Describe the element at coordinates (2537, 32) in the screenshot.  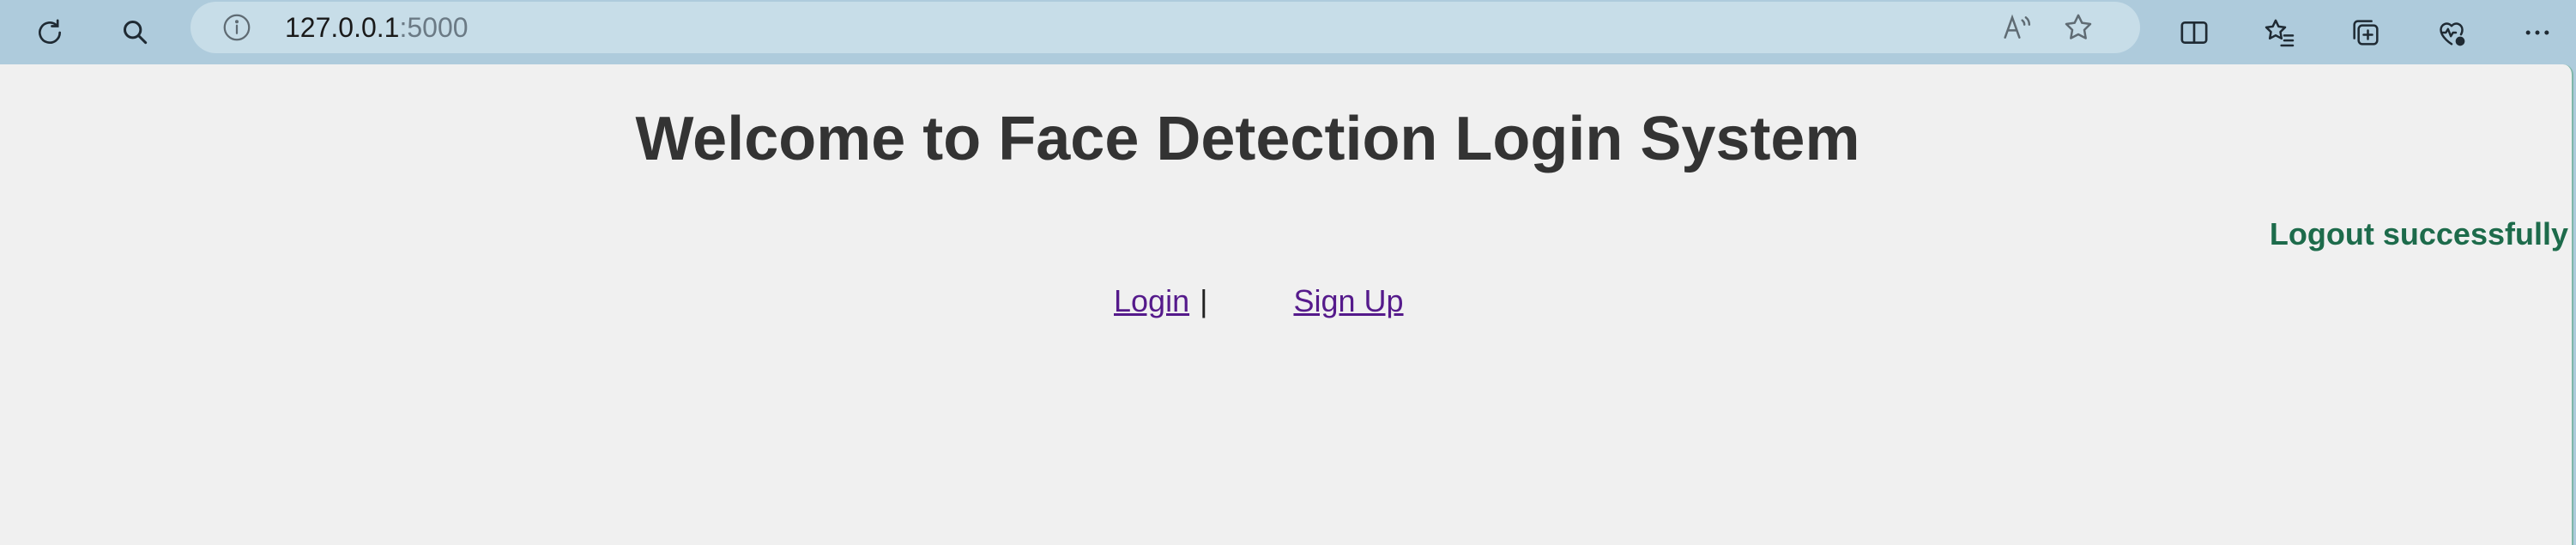
I see `more-icon` at that location.